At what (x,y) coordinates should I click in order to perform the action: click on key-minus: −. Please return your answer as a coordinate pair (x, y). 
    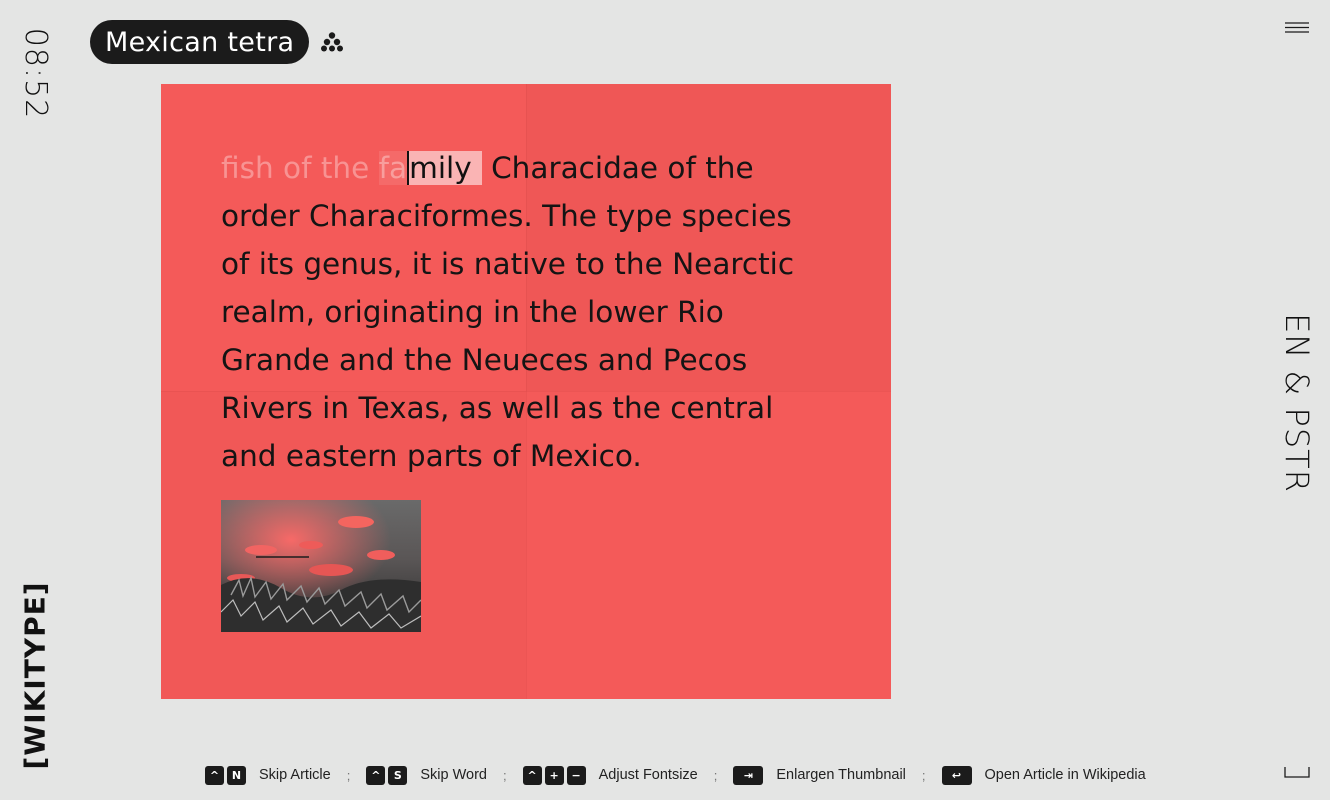
    Looking at the image, I should click on (576, 775).